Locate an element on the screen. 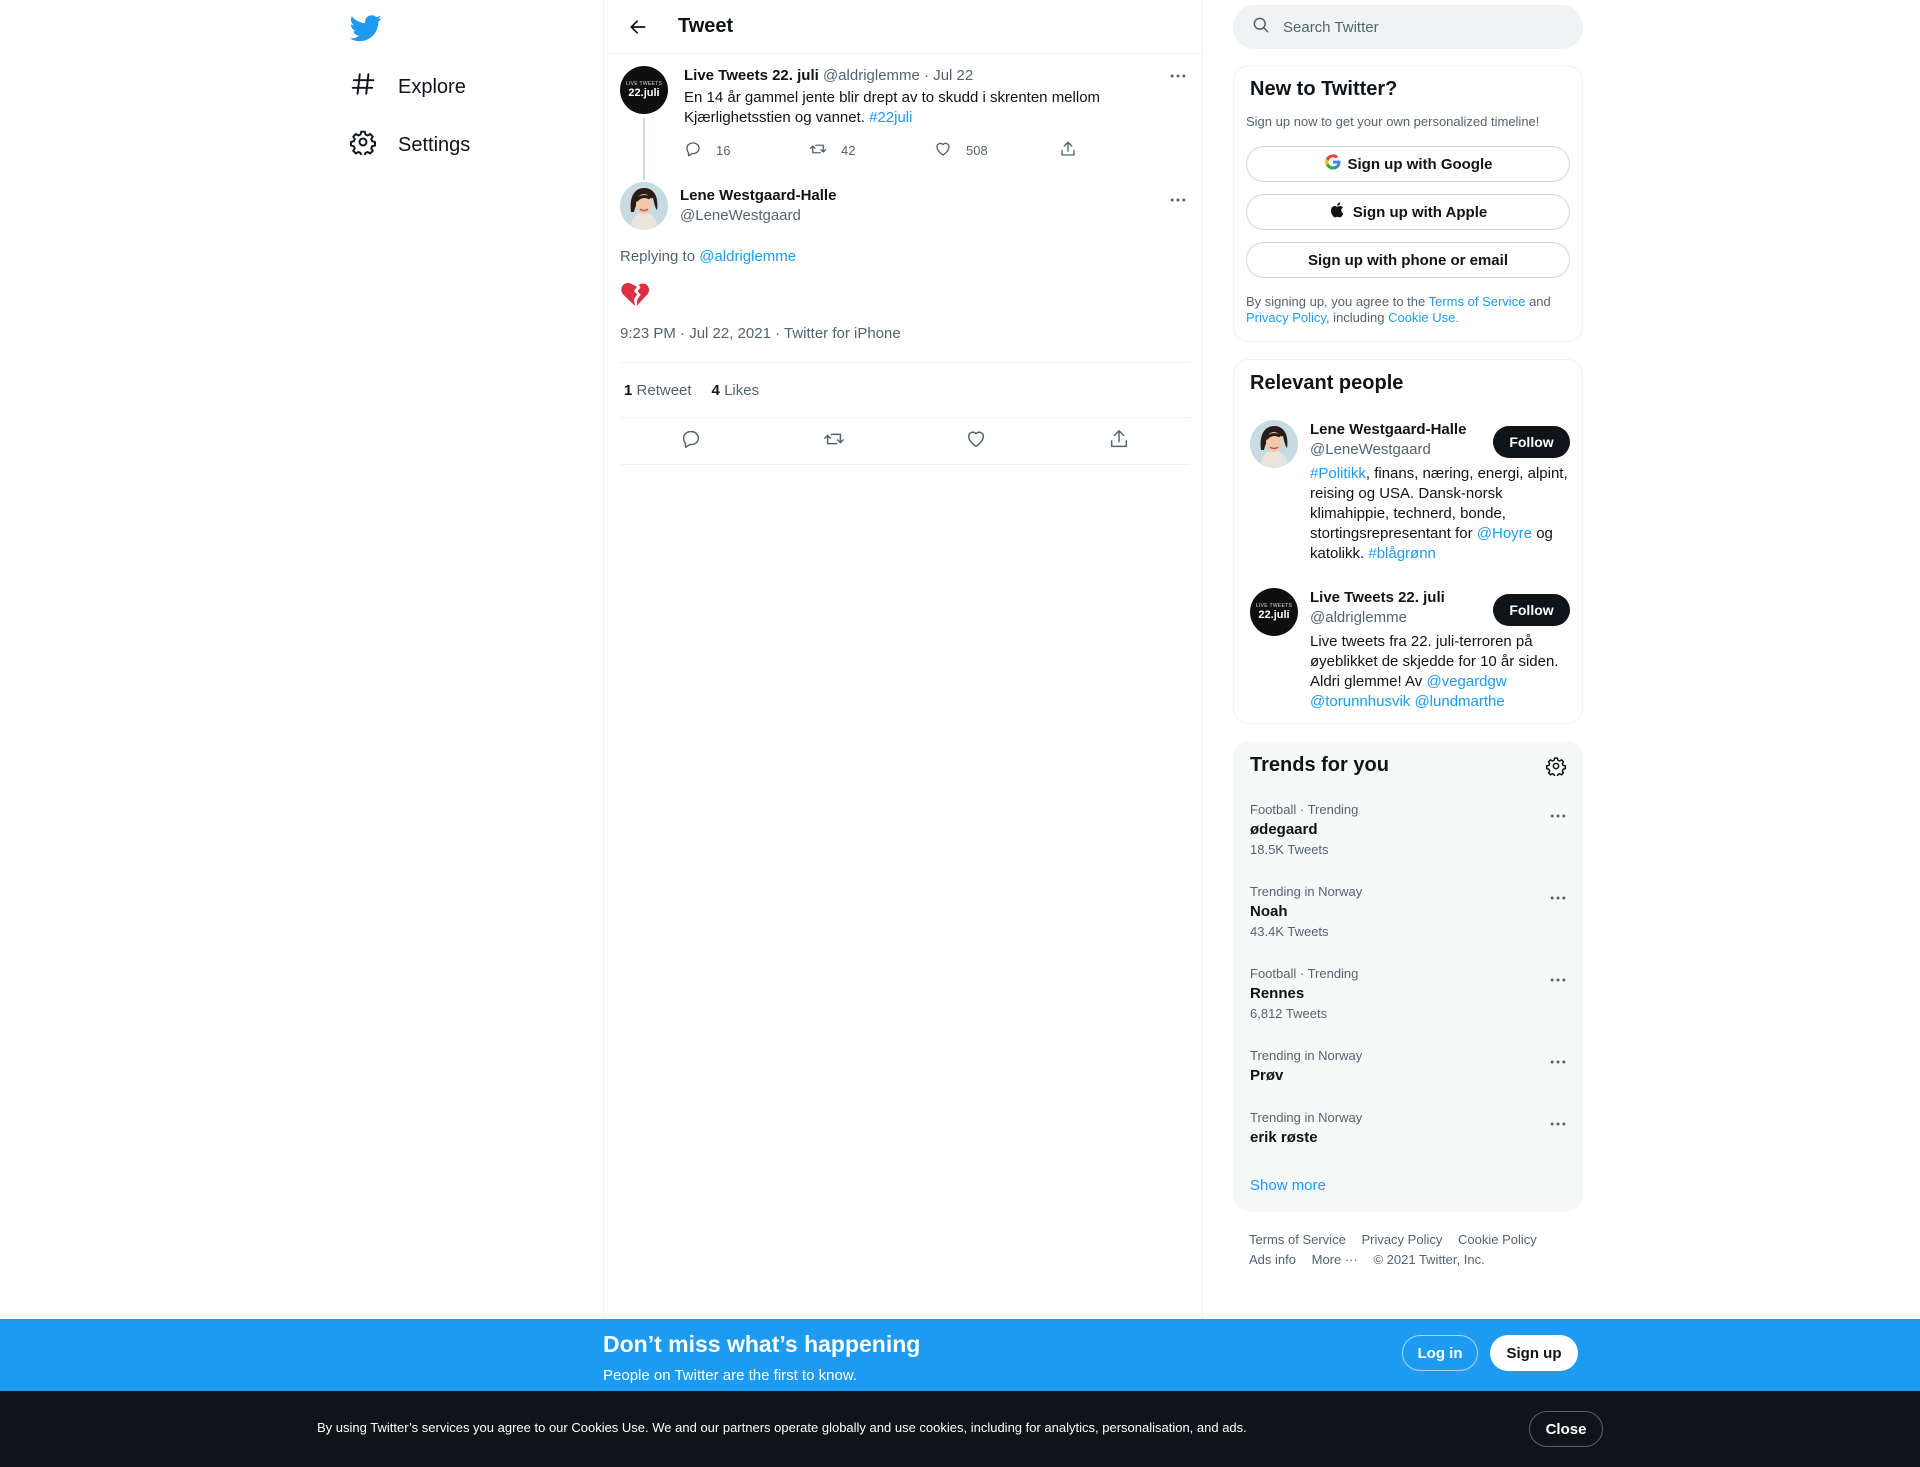 This screenshot has height=1467, width=1920. reply-button: 16 is located at coordinates (746, 150).